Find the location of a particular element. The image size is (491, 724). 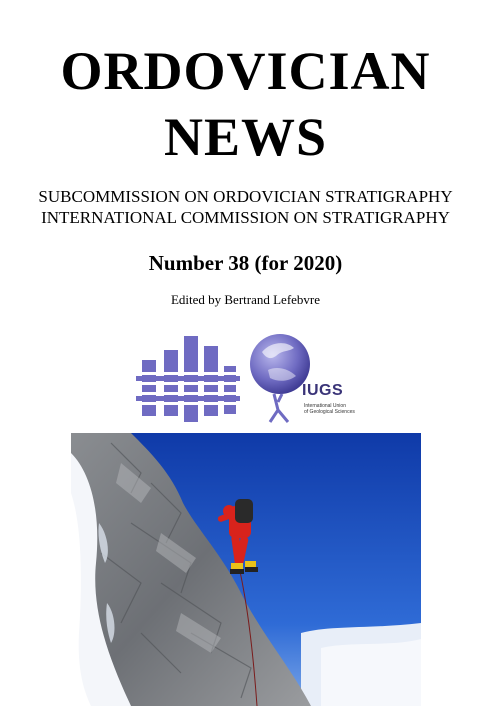

iugs-sub-line-2: of Geological Sciences is located at coordinates (329, 412).